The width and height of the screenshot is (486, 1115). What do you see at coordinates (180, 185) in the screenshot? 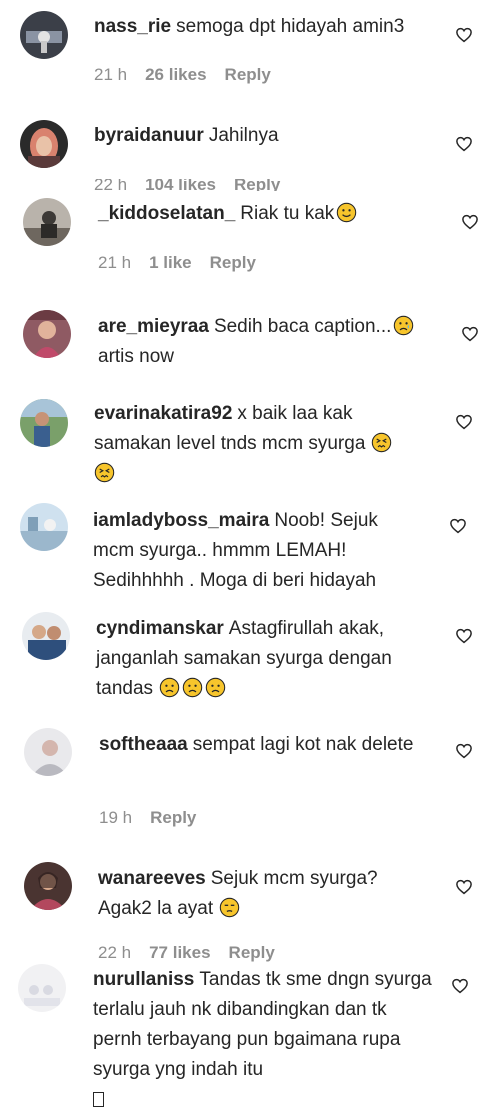
I see `comment-likes: 104 likes` at bounding box center [180, 185].